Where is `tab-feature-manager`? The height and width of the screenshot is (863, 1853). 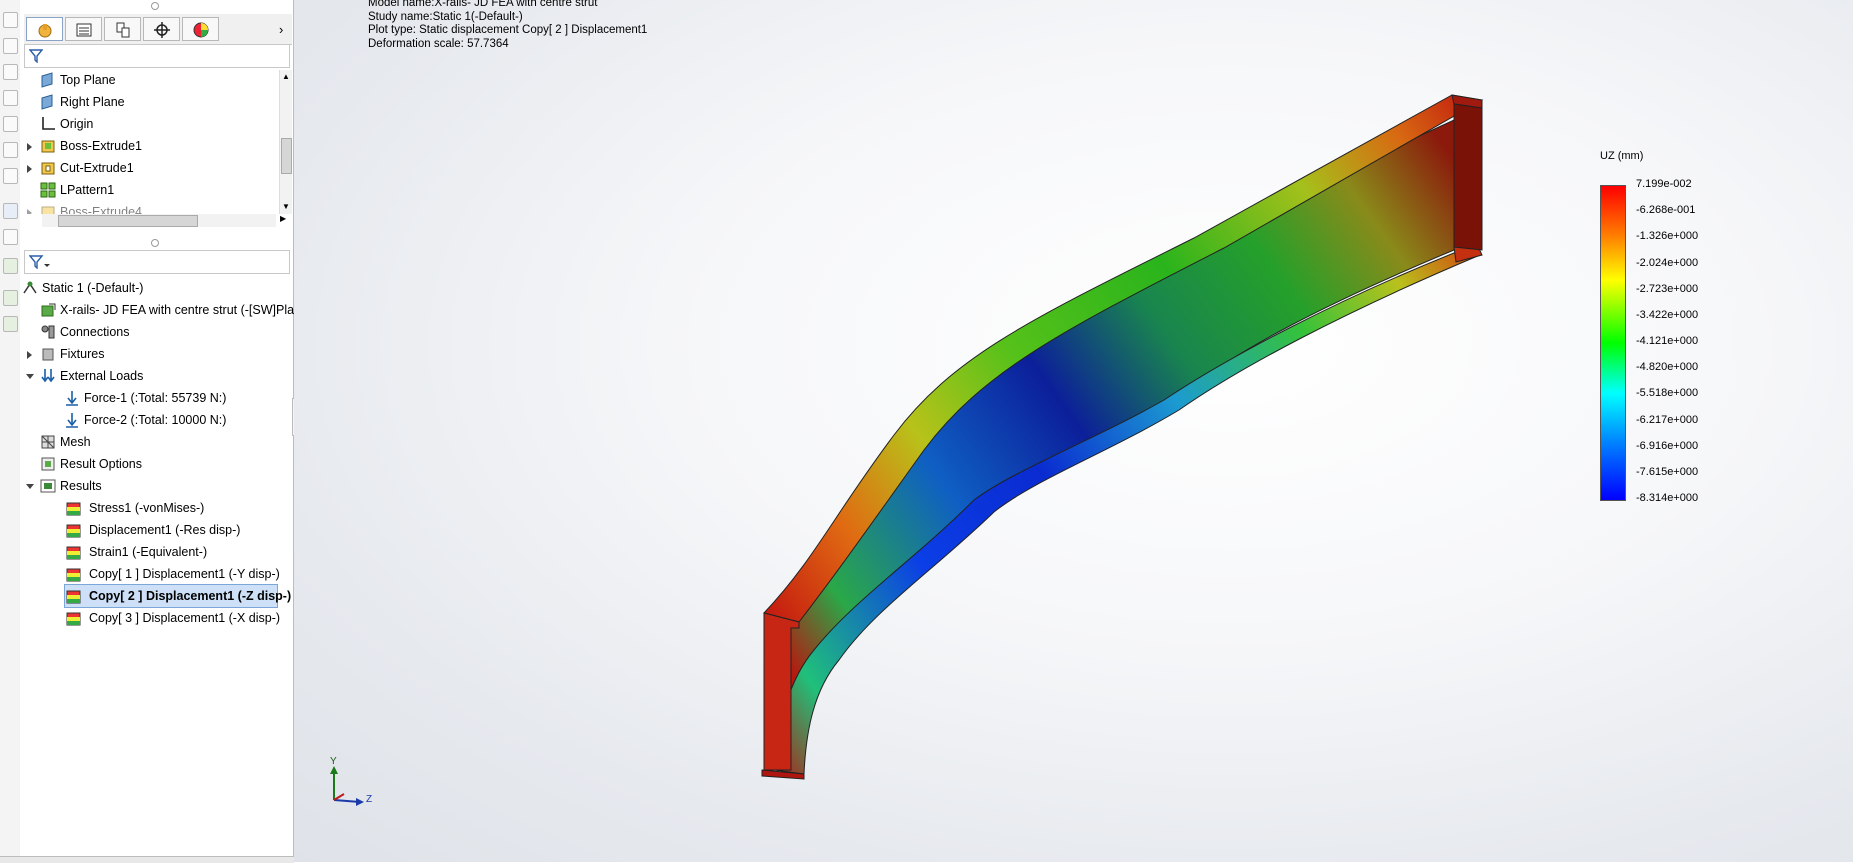 tab-feature-manager is located at coordinates (44, 29).